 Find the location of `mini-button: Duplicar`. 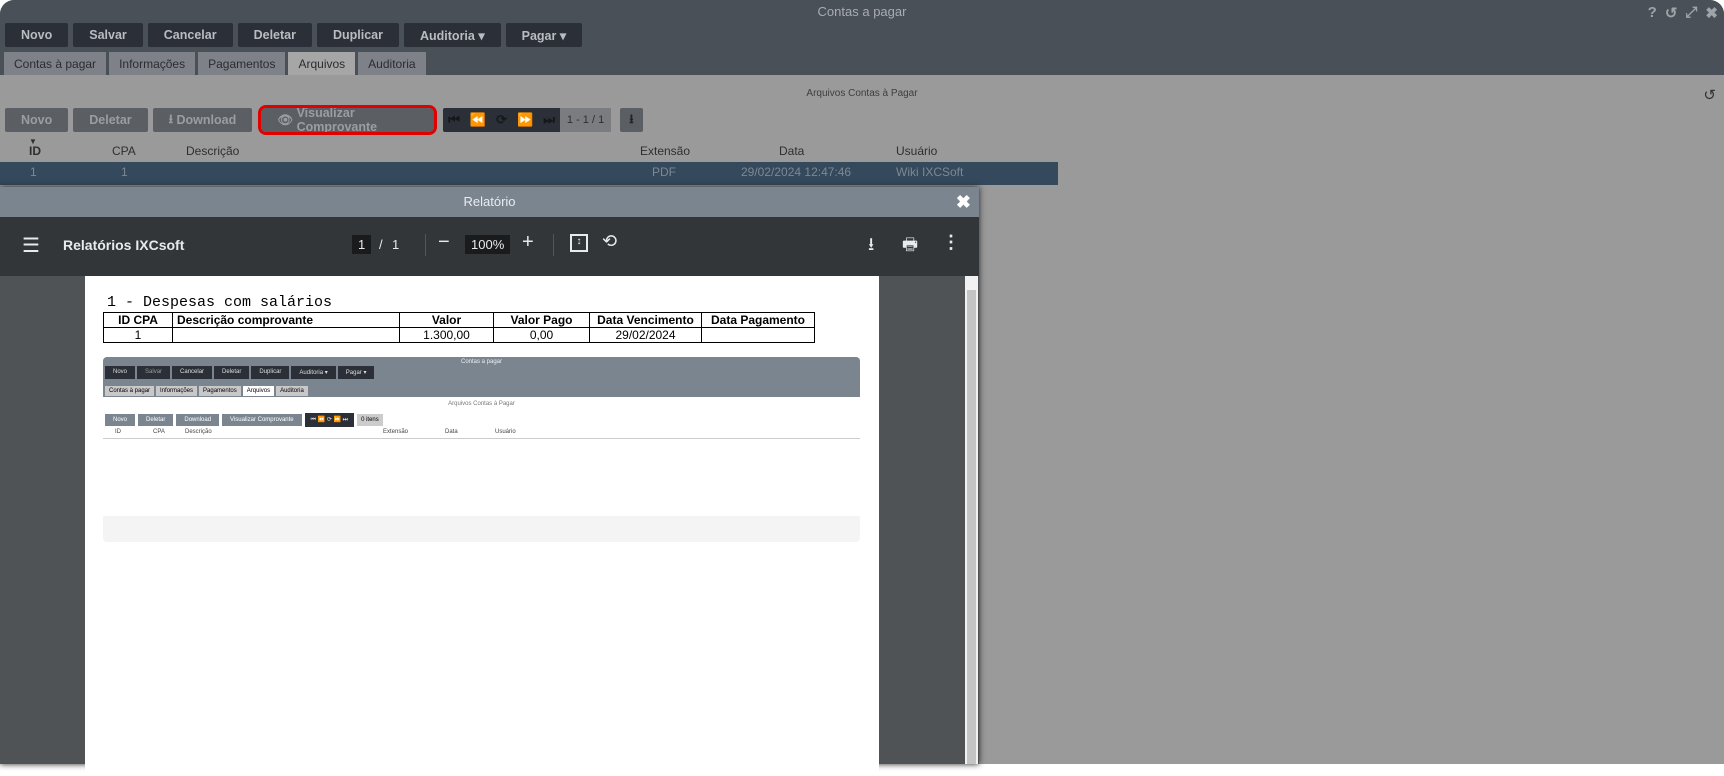

mini-button: Duplicar is located at coordinates (270, 372).